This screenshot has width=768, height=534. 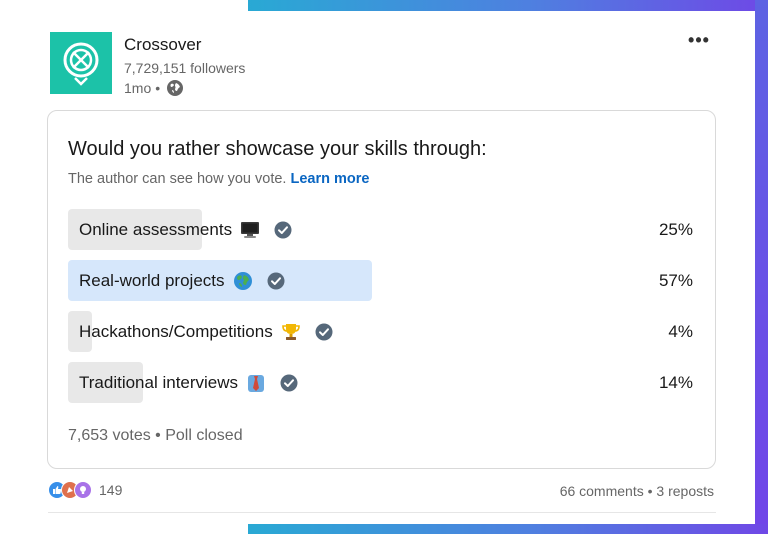 I want to click on poll-option-label: Hackathons/Competitions, so click(x=176, y=331).